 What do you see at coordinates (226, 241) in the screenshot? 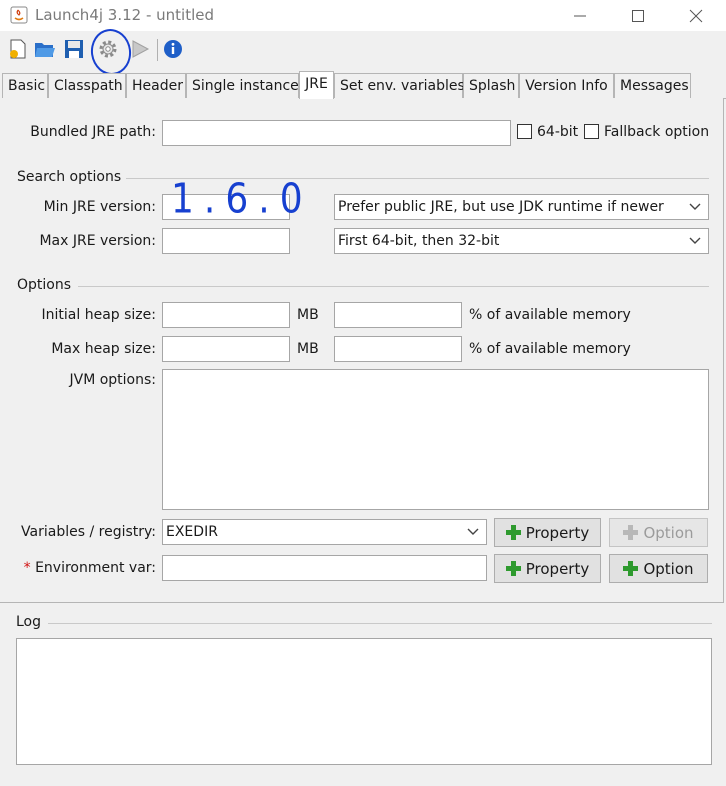
I see `max-jre-version-input` at bounding box center [226, 241].